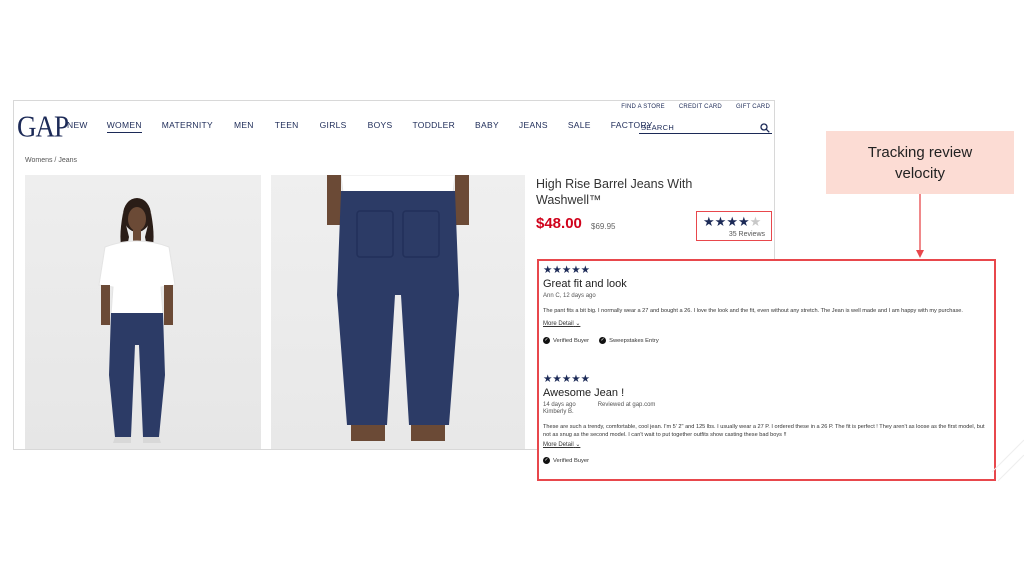 This screenshot has width=1024, height=576. Describe the element at coordinates (187, 126) in the screenshot. I see `nav-maternity: MATERNITY` at that location.